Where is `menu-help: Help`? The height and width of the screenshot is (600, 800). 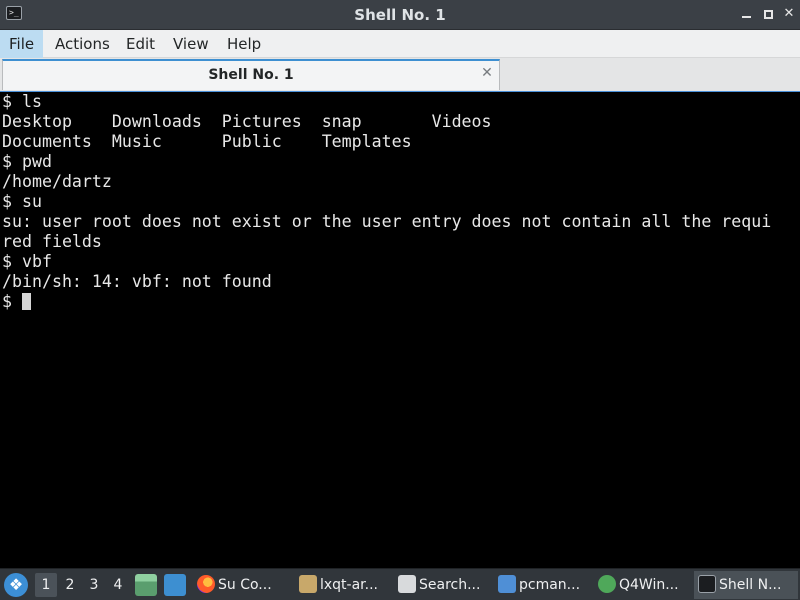
menu-help: Help is located at coordinates (244, 44).